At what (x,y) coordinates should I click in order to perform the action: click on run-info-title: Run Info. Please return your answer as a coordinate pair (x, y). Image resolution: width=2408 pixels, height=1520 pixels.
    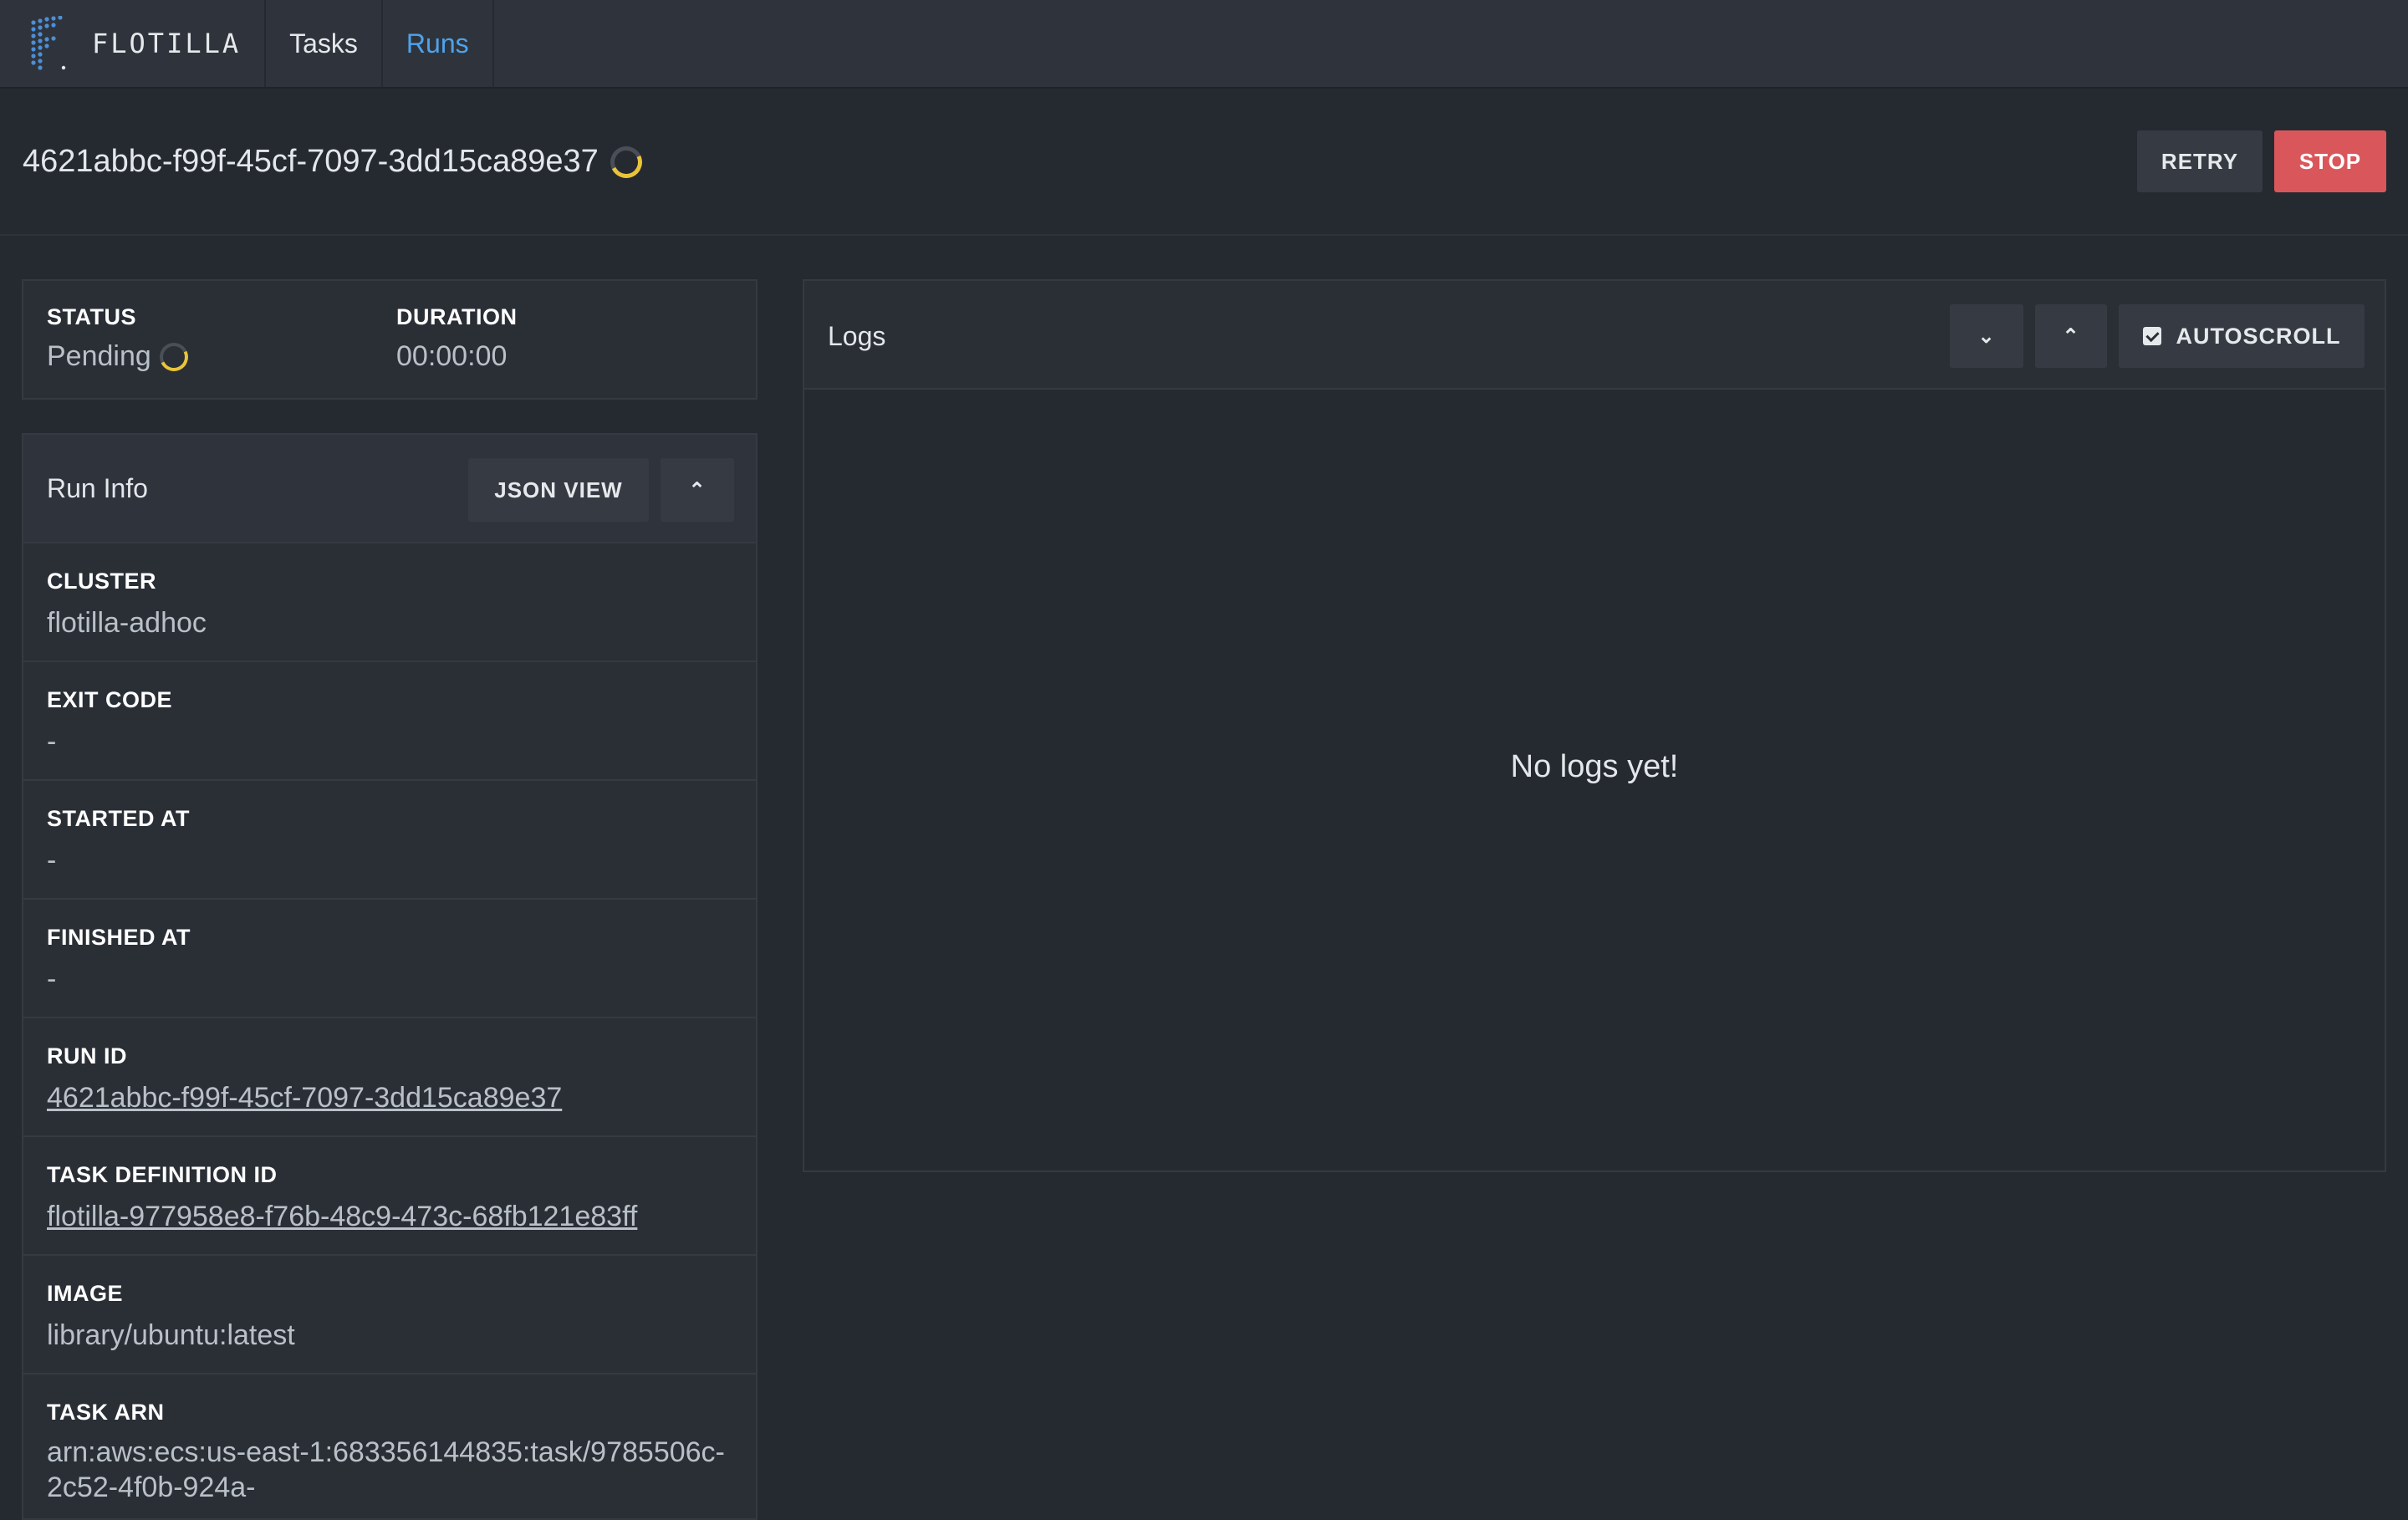
    Looking at the image, I should click on (97, 488).